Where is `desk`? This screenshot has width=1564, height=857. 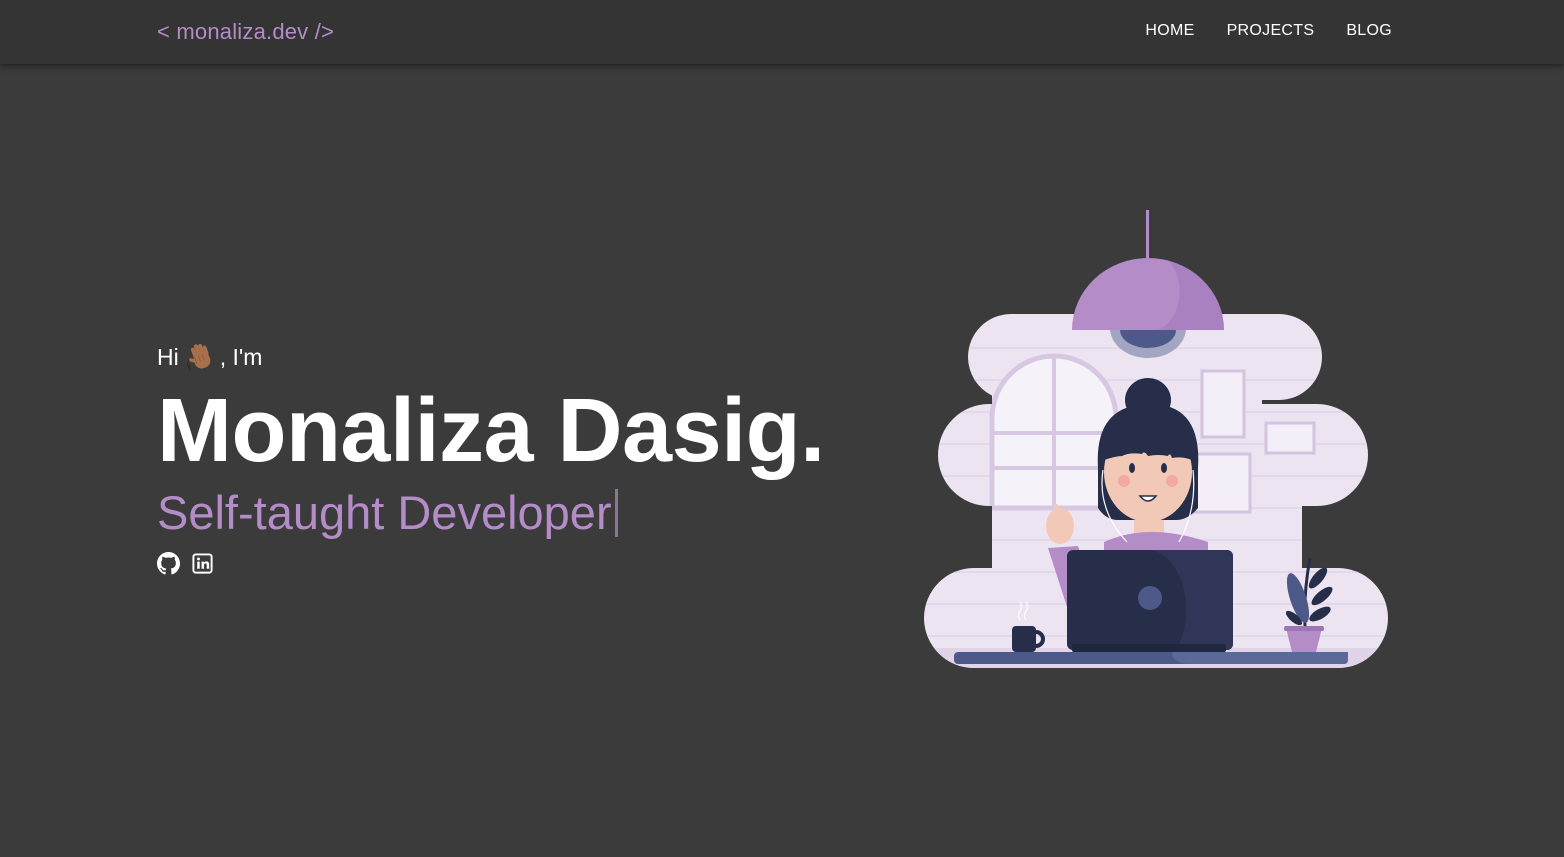
desk is located at coordinates (1151, 658).